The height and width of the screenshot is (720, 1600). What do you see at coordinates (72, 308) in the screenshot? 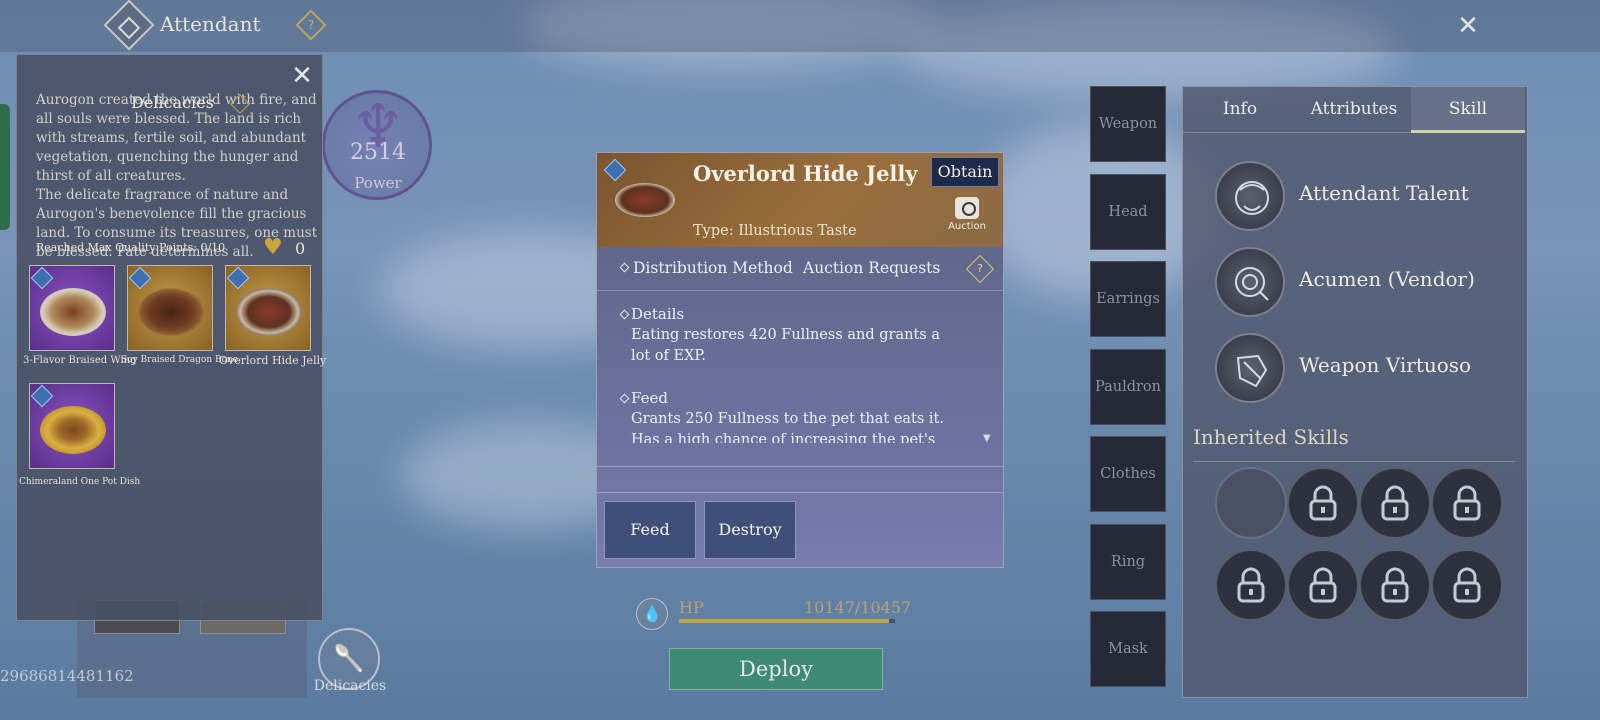
I see `item-slot-braised-wing` at bounding box center [72, 308].